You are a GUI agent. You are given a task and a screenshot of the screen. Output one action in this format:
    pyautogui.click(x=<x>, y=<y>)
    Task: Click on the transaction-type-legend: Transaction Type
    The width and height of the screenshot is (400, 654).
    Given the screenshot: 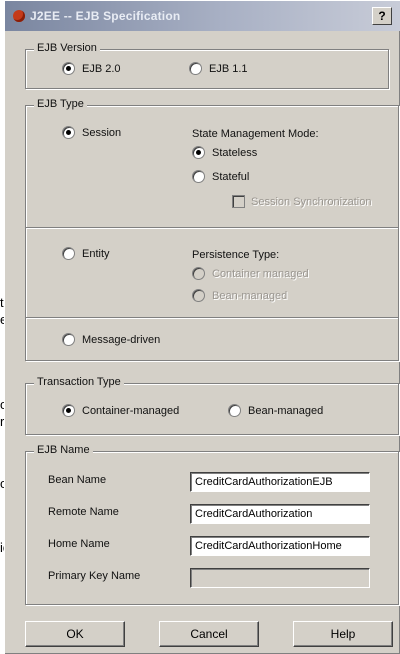 What is the action you would take?
    pyautogui.click(x=79, y=382)
    